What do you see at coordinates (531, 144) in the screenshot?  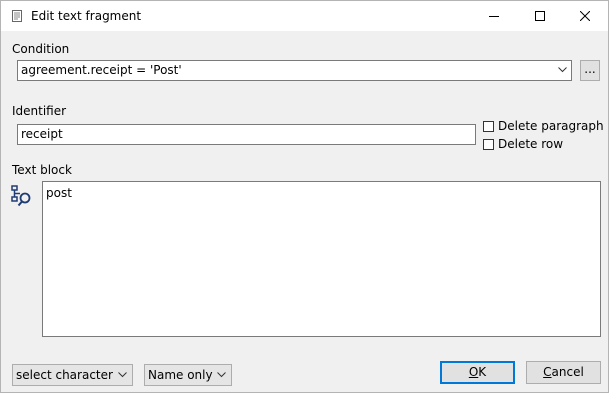 I see `delete-row-label: Delete row` at bounding box center [531, 144].